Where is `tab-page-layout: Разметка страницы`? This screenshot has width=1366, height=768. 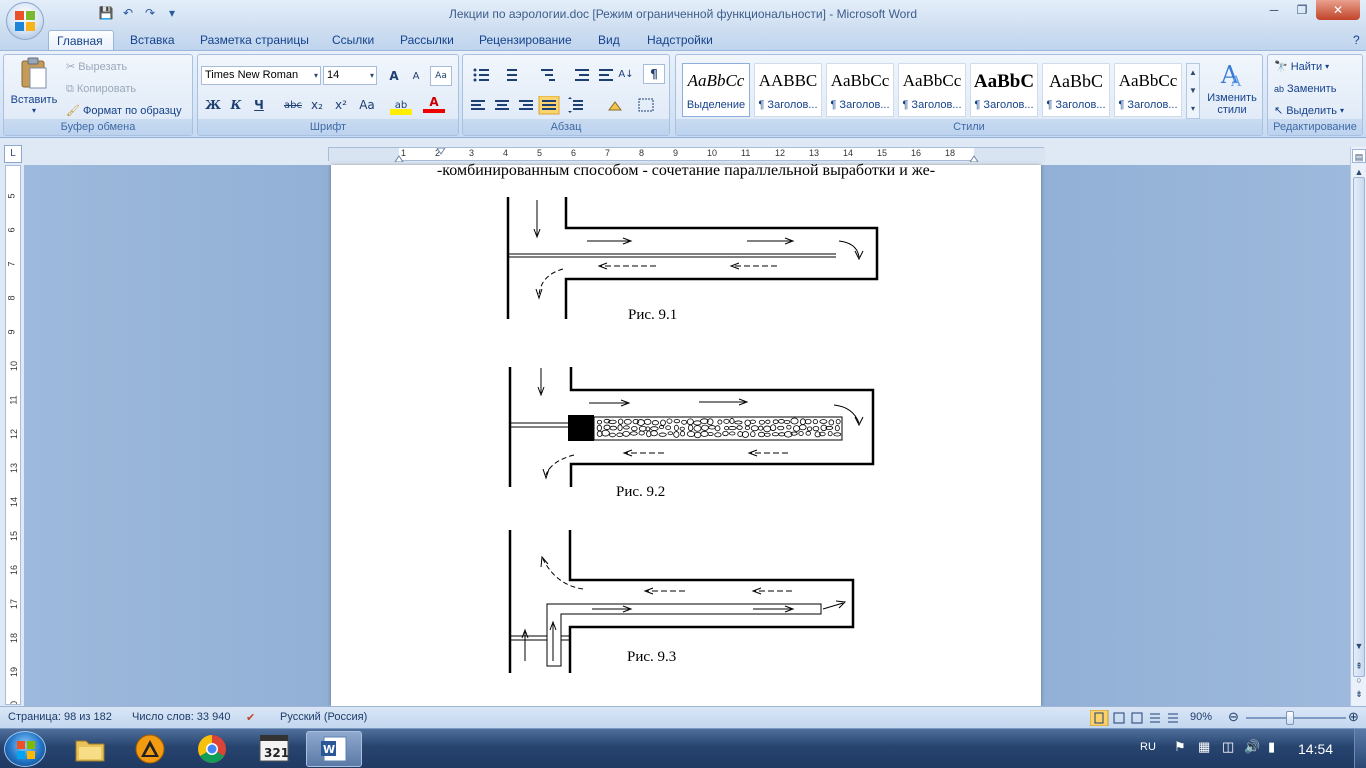
tab-page-layout: Разметка страницы is located at coordinates (254, 40).